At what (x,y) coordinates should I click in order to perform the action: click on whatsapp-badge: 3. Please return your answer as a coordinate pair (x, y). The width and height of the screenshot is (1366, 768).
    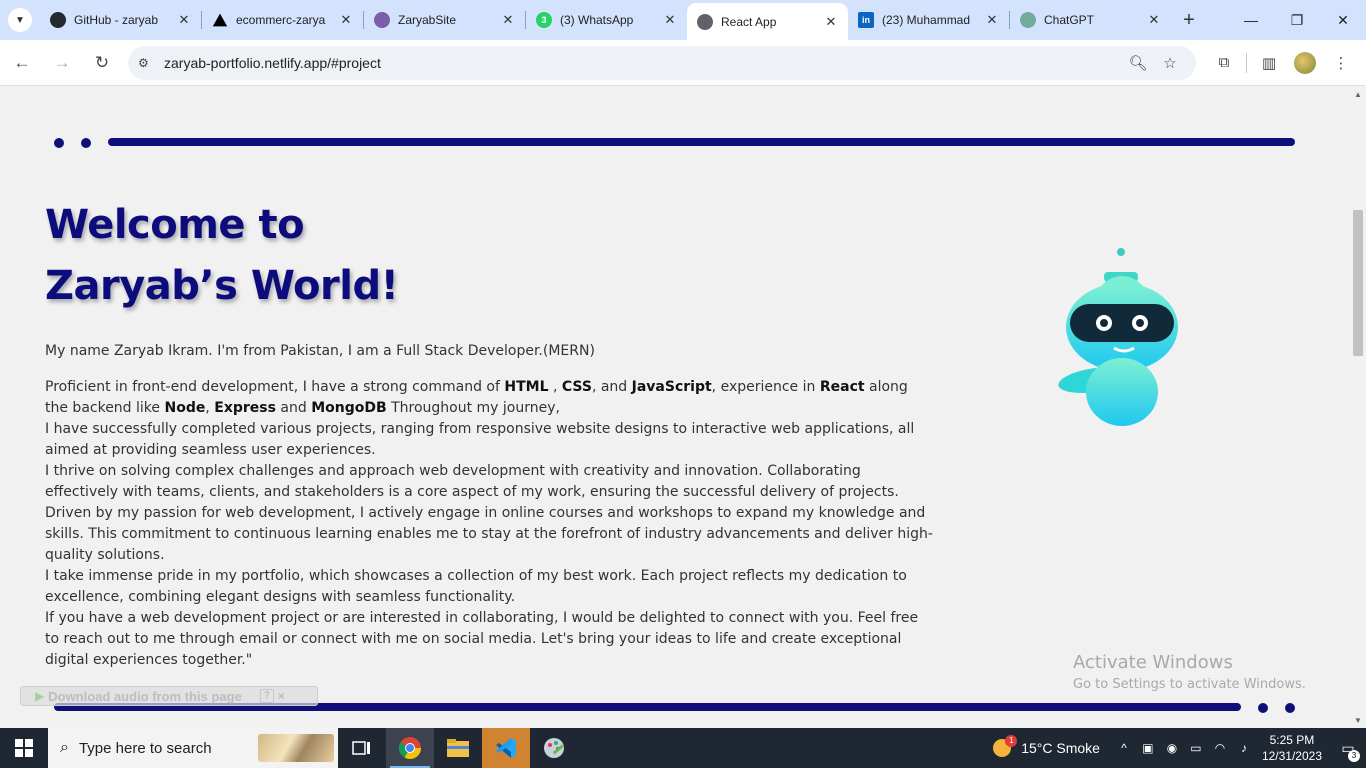
    Looking at the image, I should click on (544, 20).